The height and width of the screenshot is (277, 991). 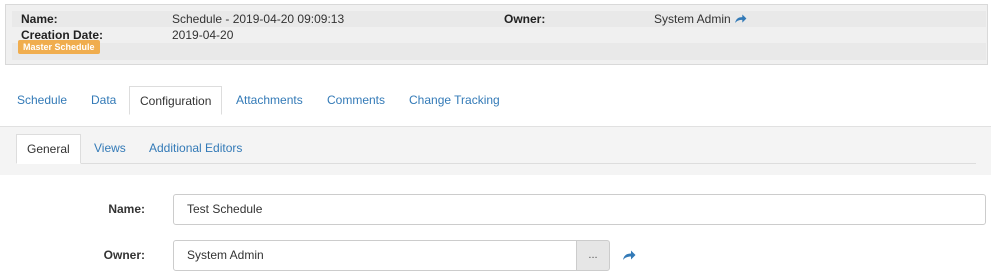 I want to click on tab-schedule: Schedule, so click(x=42, y=100).